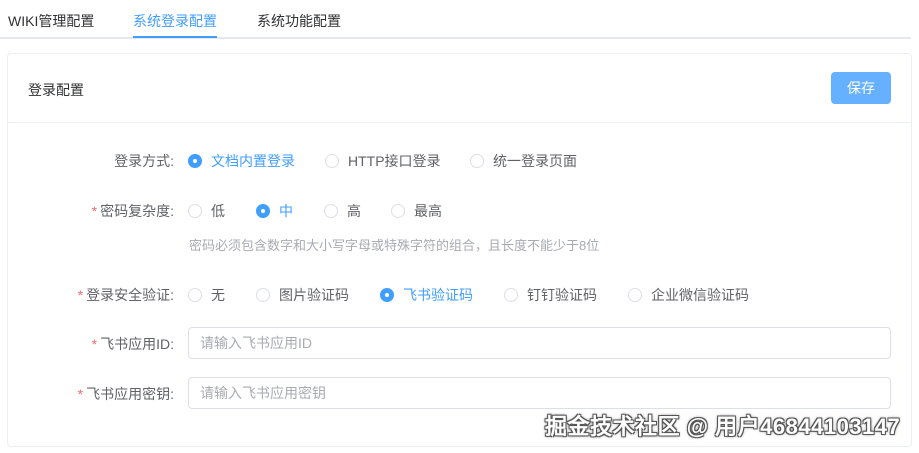 Image resolution: width=919 pixels, height=453 pixels. Describe the element at coordinates (455, 19) in the screenshot. I see `config-tabs: WIKI管理配置 系统登录配置 系统功能配置` at that location.